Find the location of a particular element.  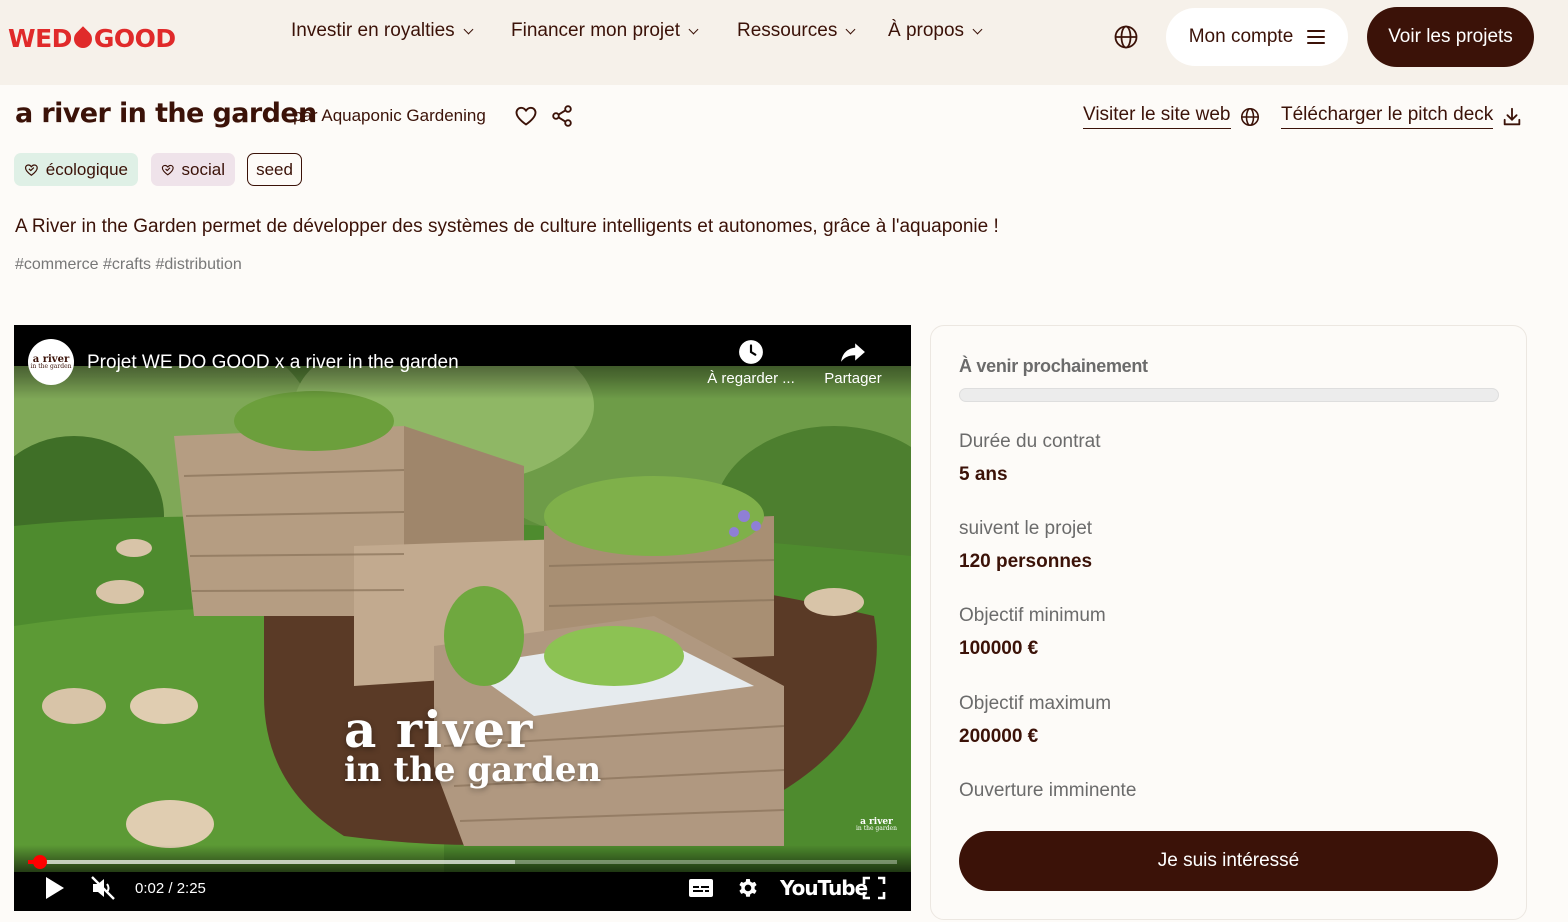

video-progress-bar is located at coordinates (462, 862).